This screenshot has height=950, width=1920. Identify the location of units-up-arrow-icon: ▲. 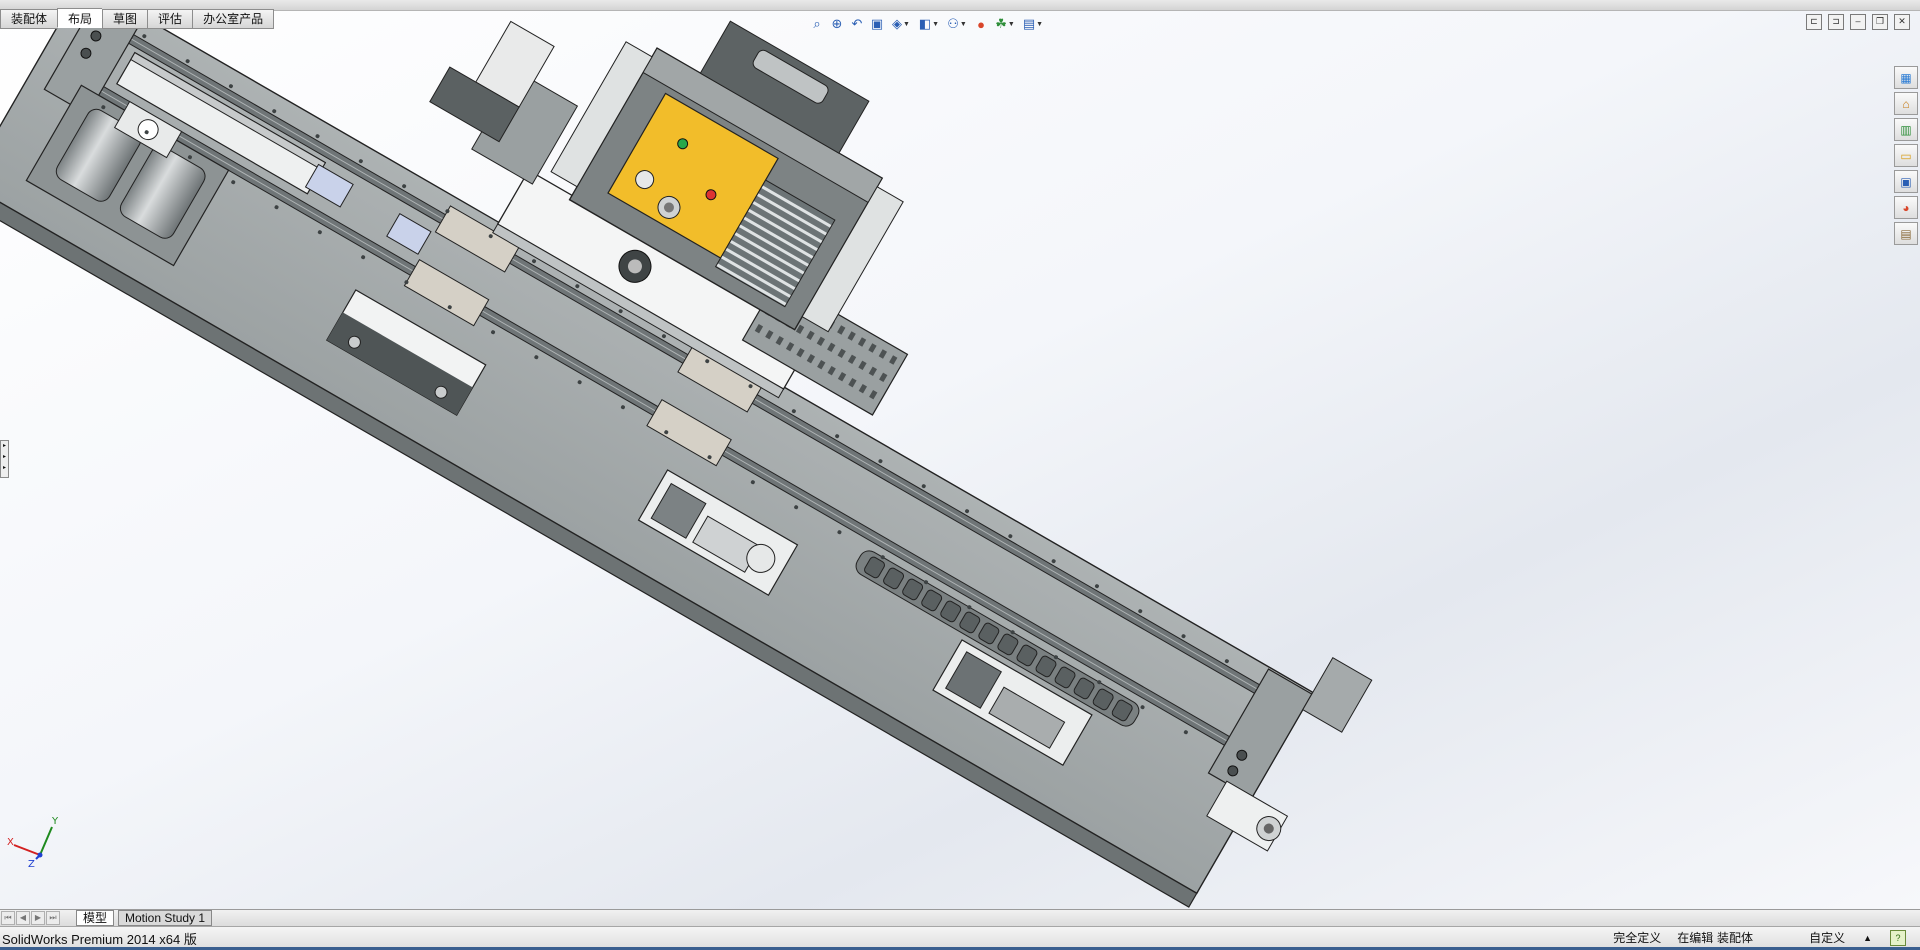
(1867, 938).